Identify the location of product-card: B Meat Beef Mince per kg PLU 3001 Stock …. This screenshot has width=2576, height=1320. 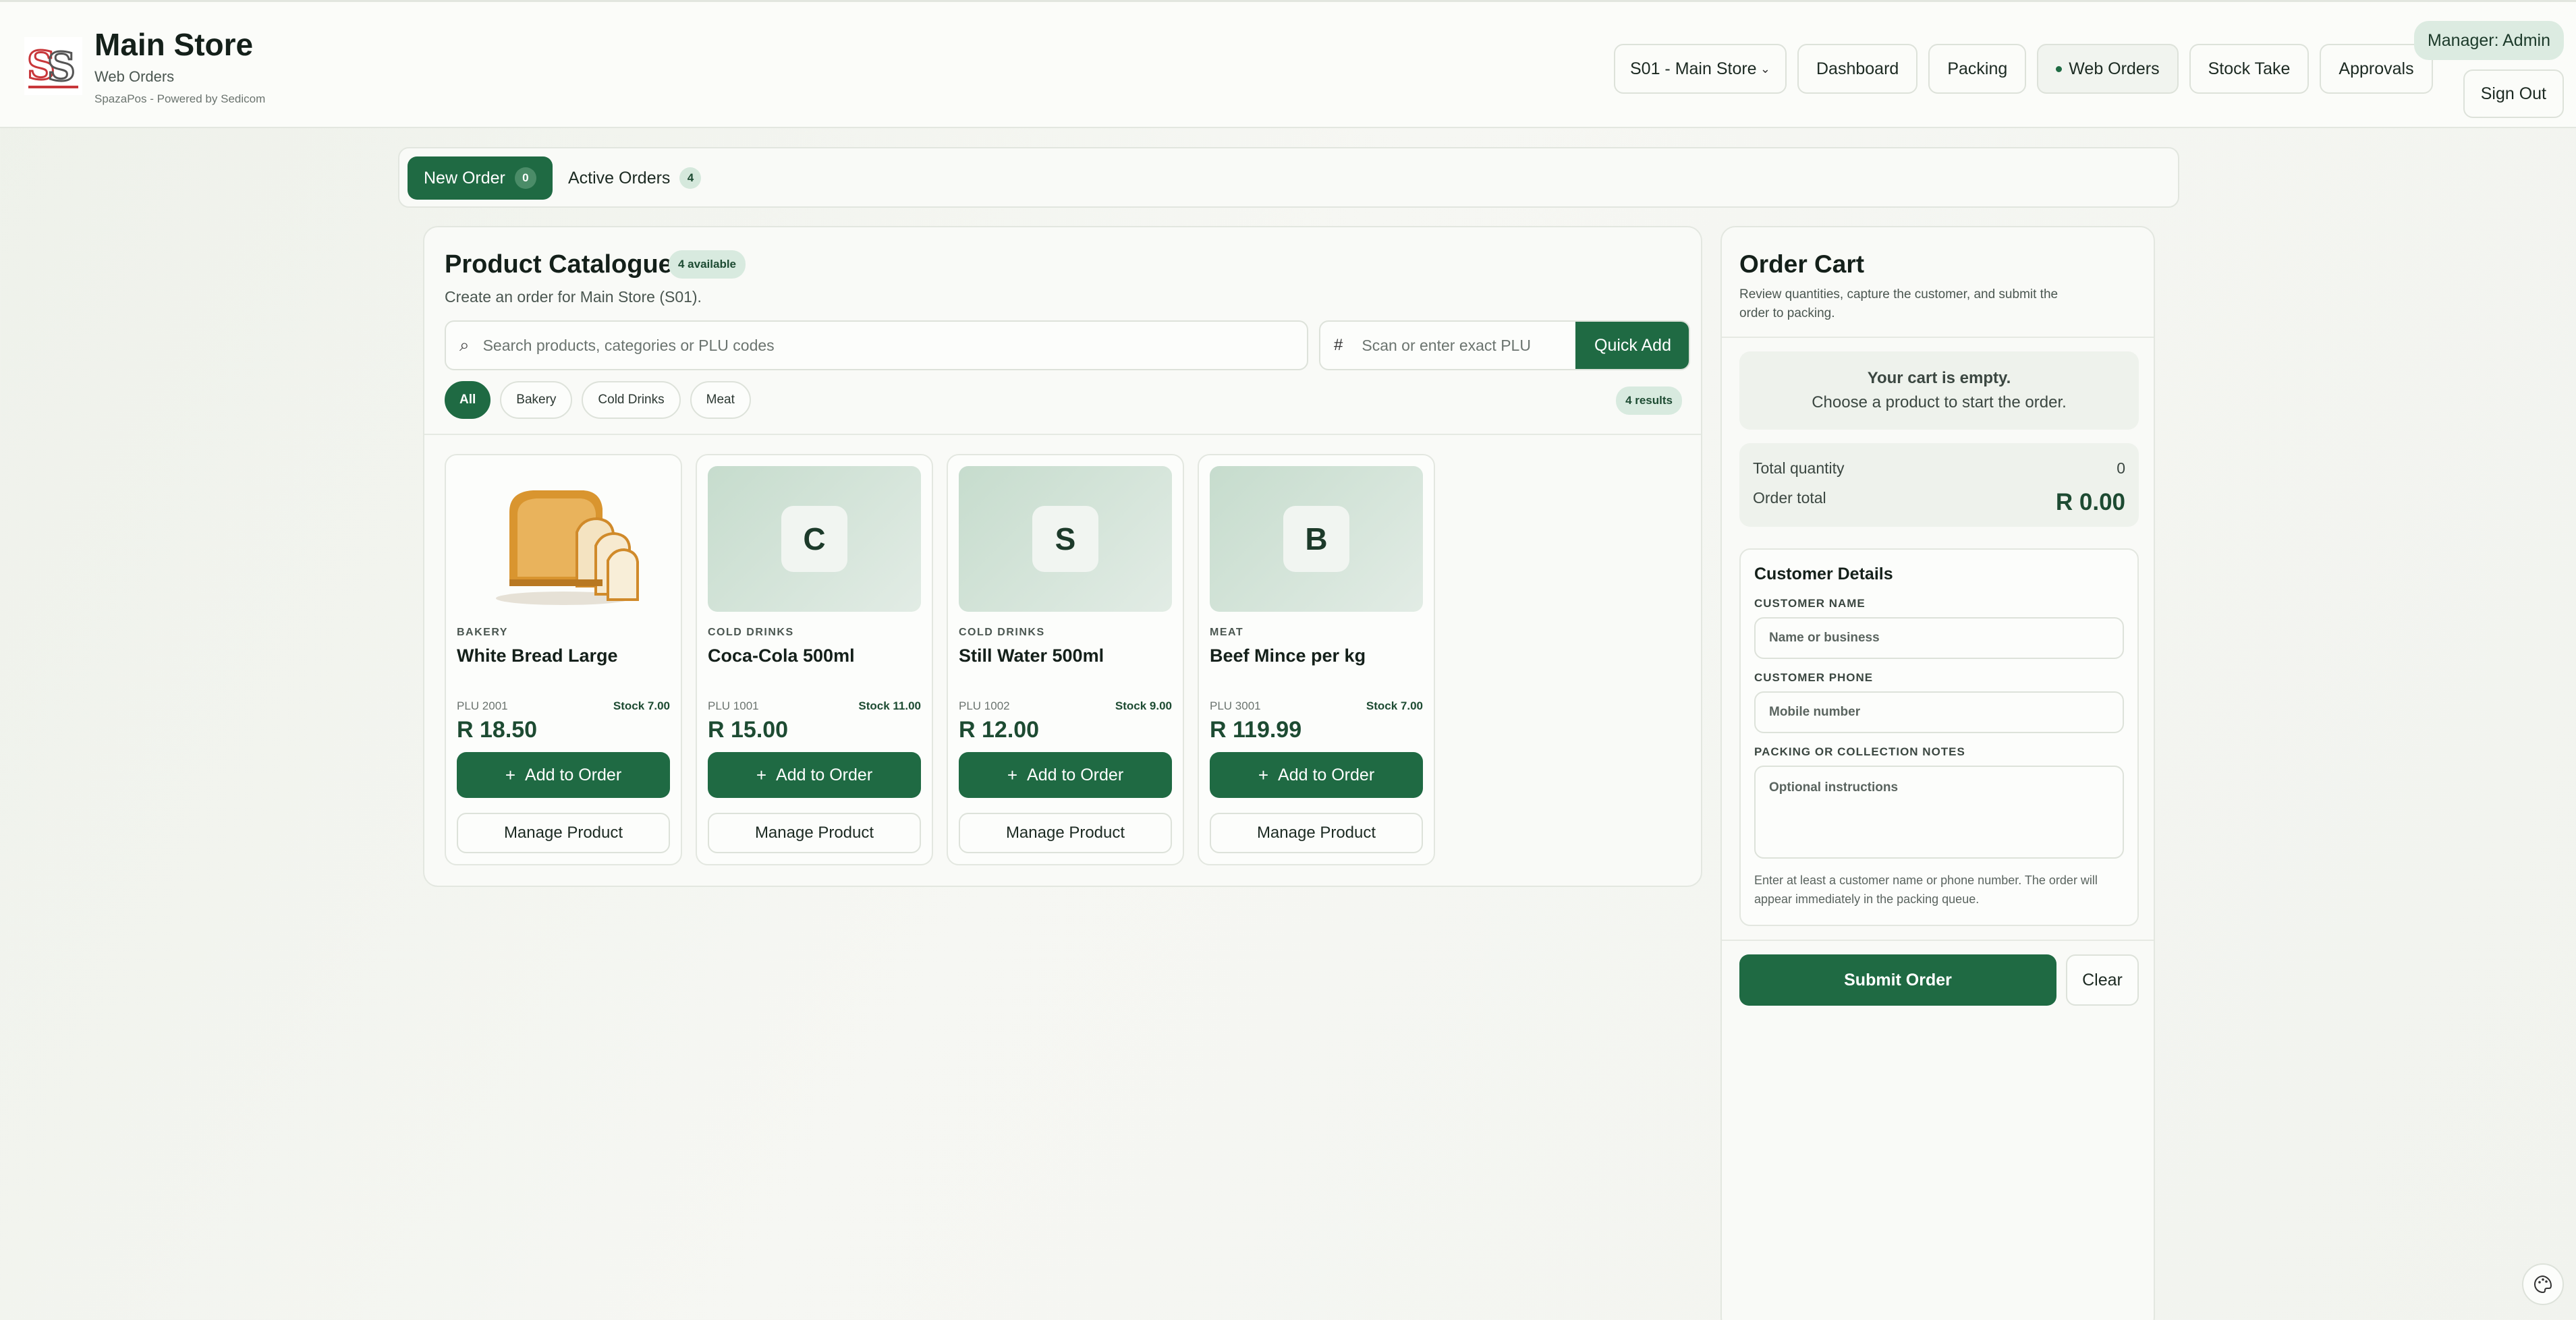
(1316, 659).